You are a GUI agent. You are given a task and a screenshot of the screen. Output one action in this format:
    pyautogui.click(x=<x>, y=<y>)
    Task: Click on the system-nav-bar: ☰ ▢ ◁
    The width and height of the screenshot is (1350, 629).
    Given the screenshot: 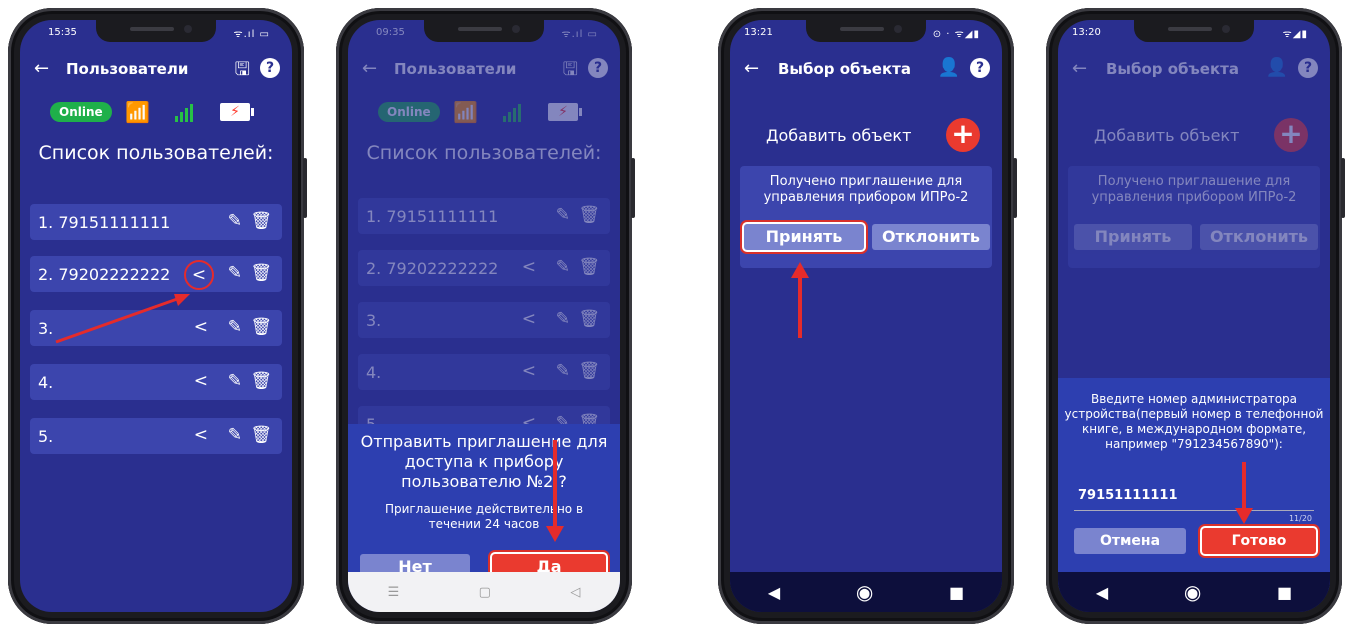 What is the action you would take?
    pyautogui.click(x=484, y=592)
    